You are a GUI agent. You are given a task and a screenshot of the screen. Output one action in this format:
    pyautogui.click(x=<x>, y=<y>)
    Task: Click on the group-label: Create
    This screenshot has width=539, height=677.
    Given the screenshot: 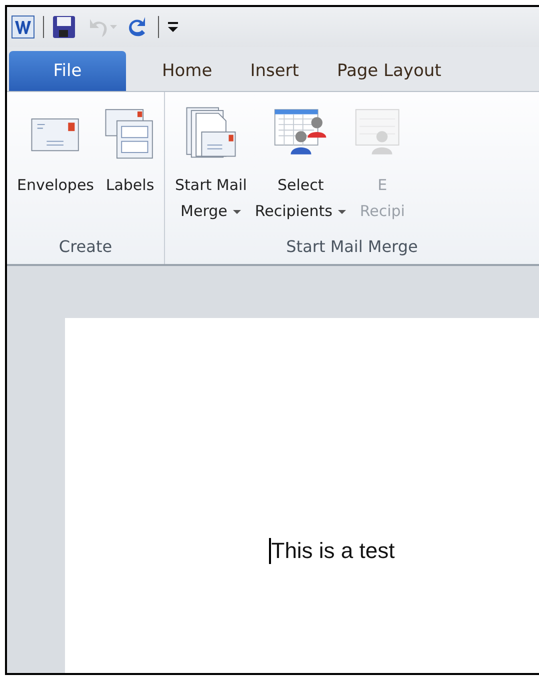 What is the action you would take?
    pyautogui.click(x=86, y=247)
    